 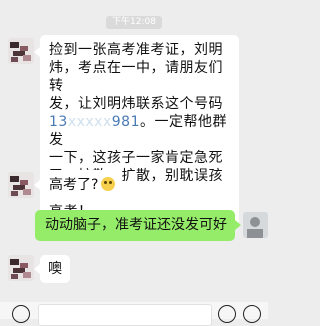 I want to click on bubble-tail, so click(x=238, y=225).